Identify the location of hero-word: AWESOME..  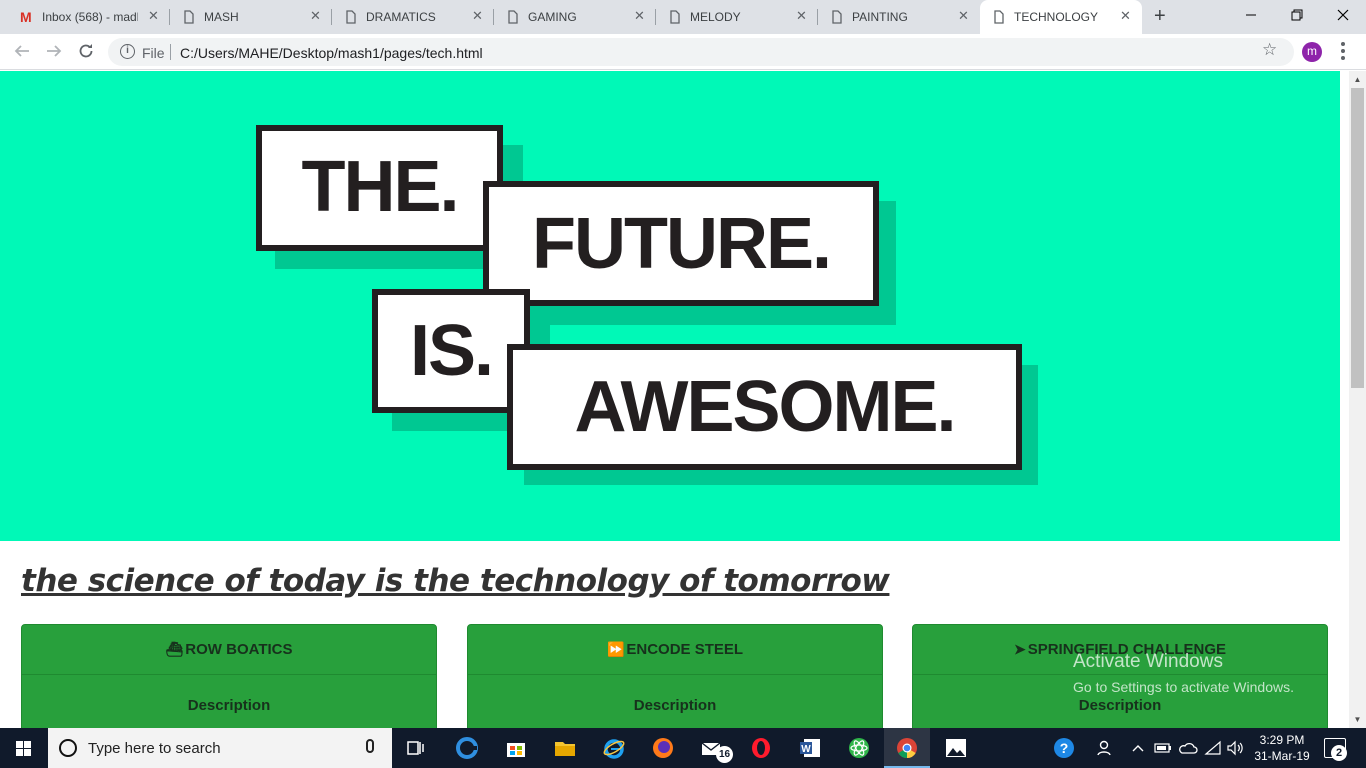
(764, 407).